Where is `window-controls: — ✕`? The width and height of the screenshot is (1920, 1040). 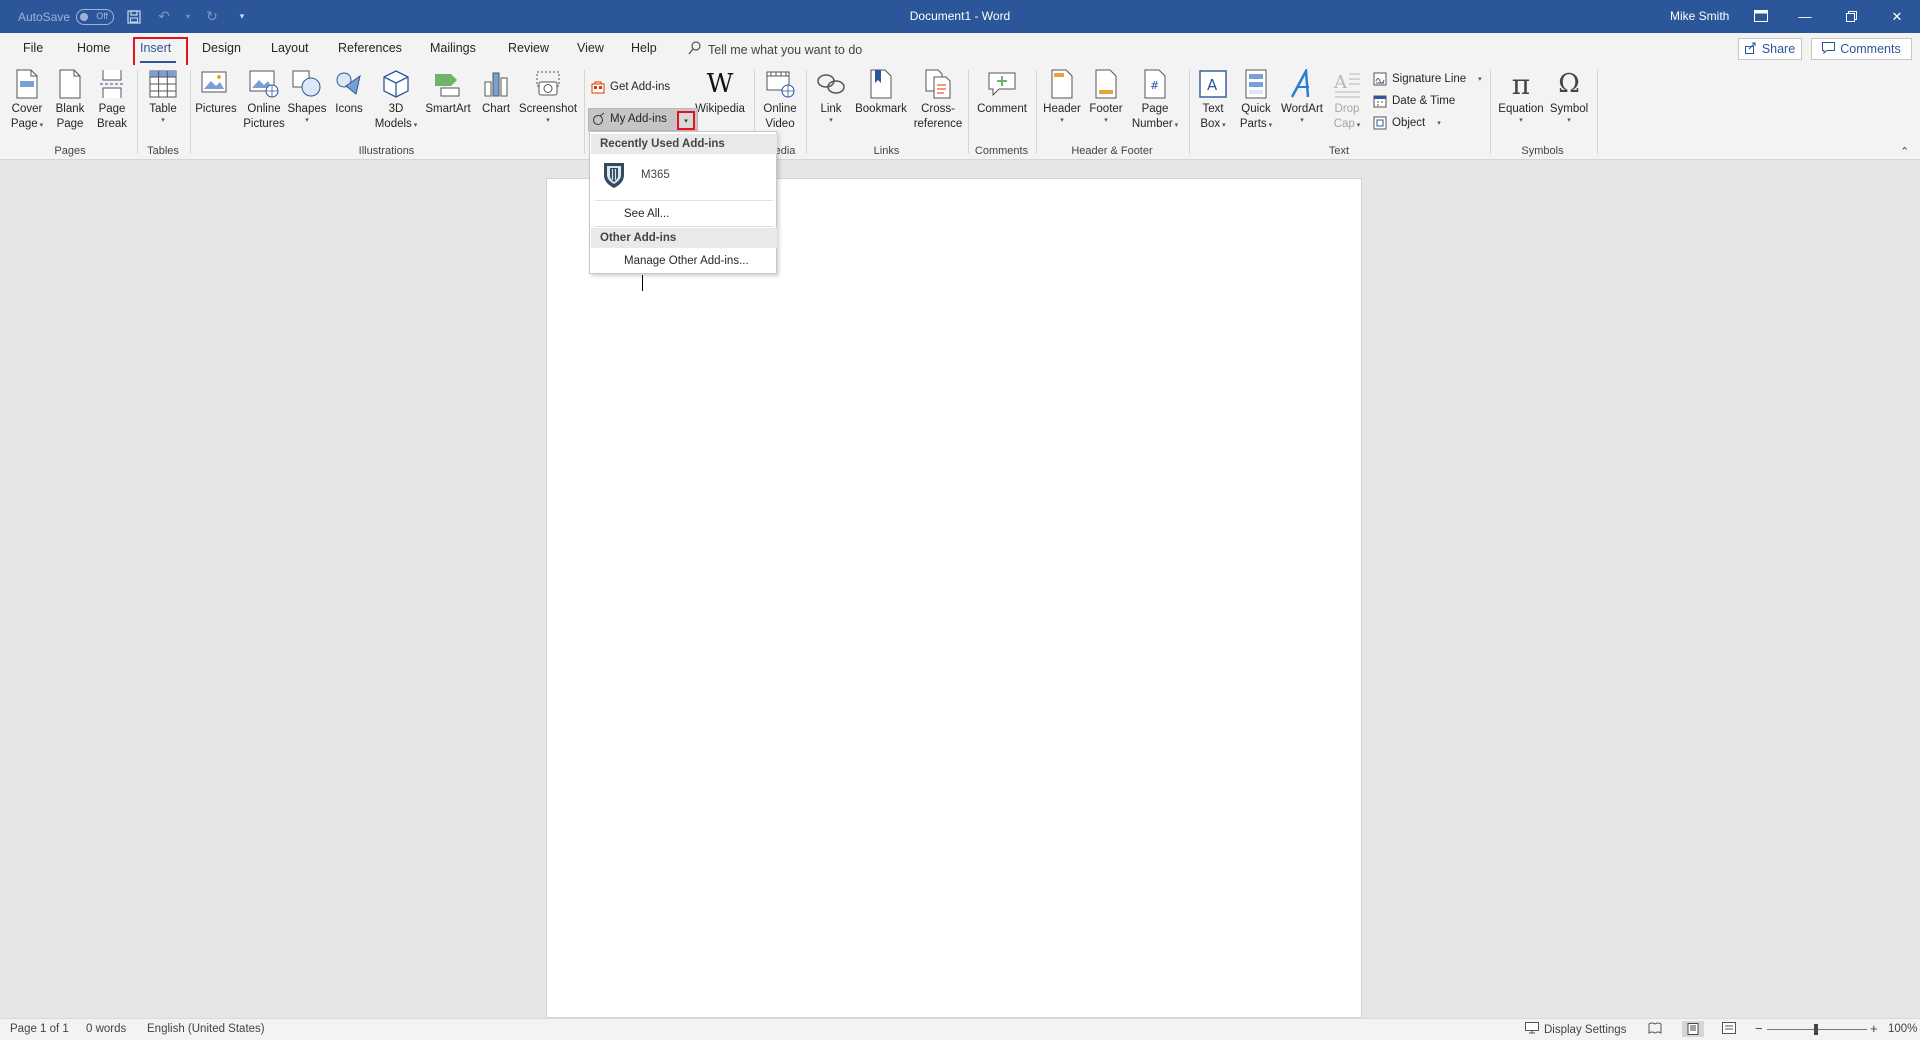 window-controls: — ✕ is located at coordinates (1851, 16).